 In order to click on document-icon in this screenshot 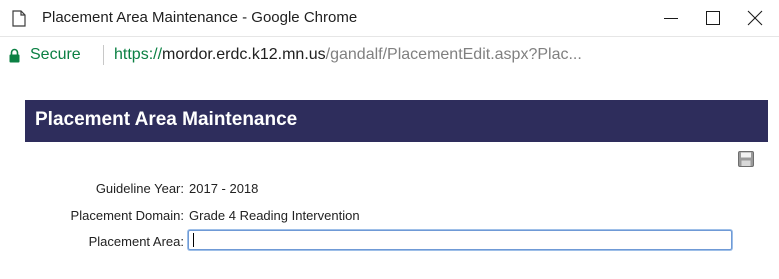, I will do `click(19, 18)`.